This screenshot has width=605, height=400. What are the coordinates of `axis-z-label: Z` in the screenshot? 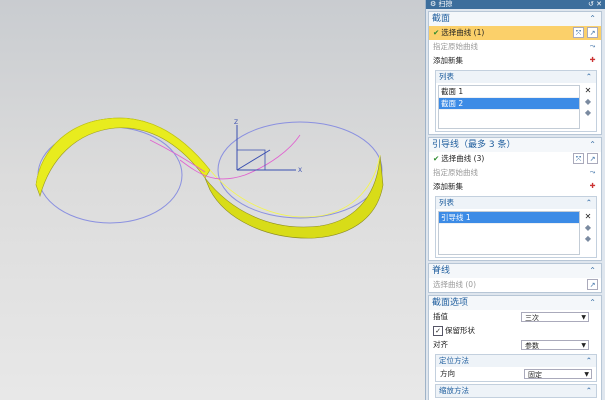 It's located at (236, 122).